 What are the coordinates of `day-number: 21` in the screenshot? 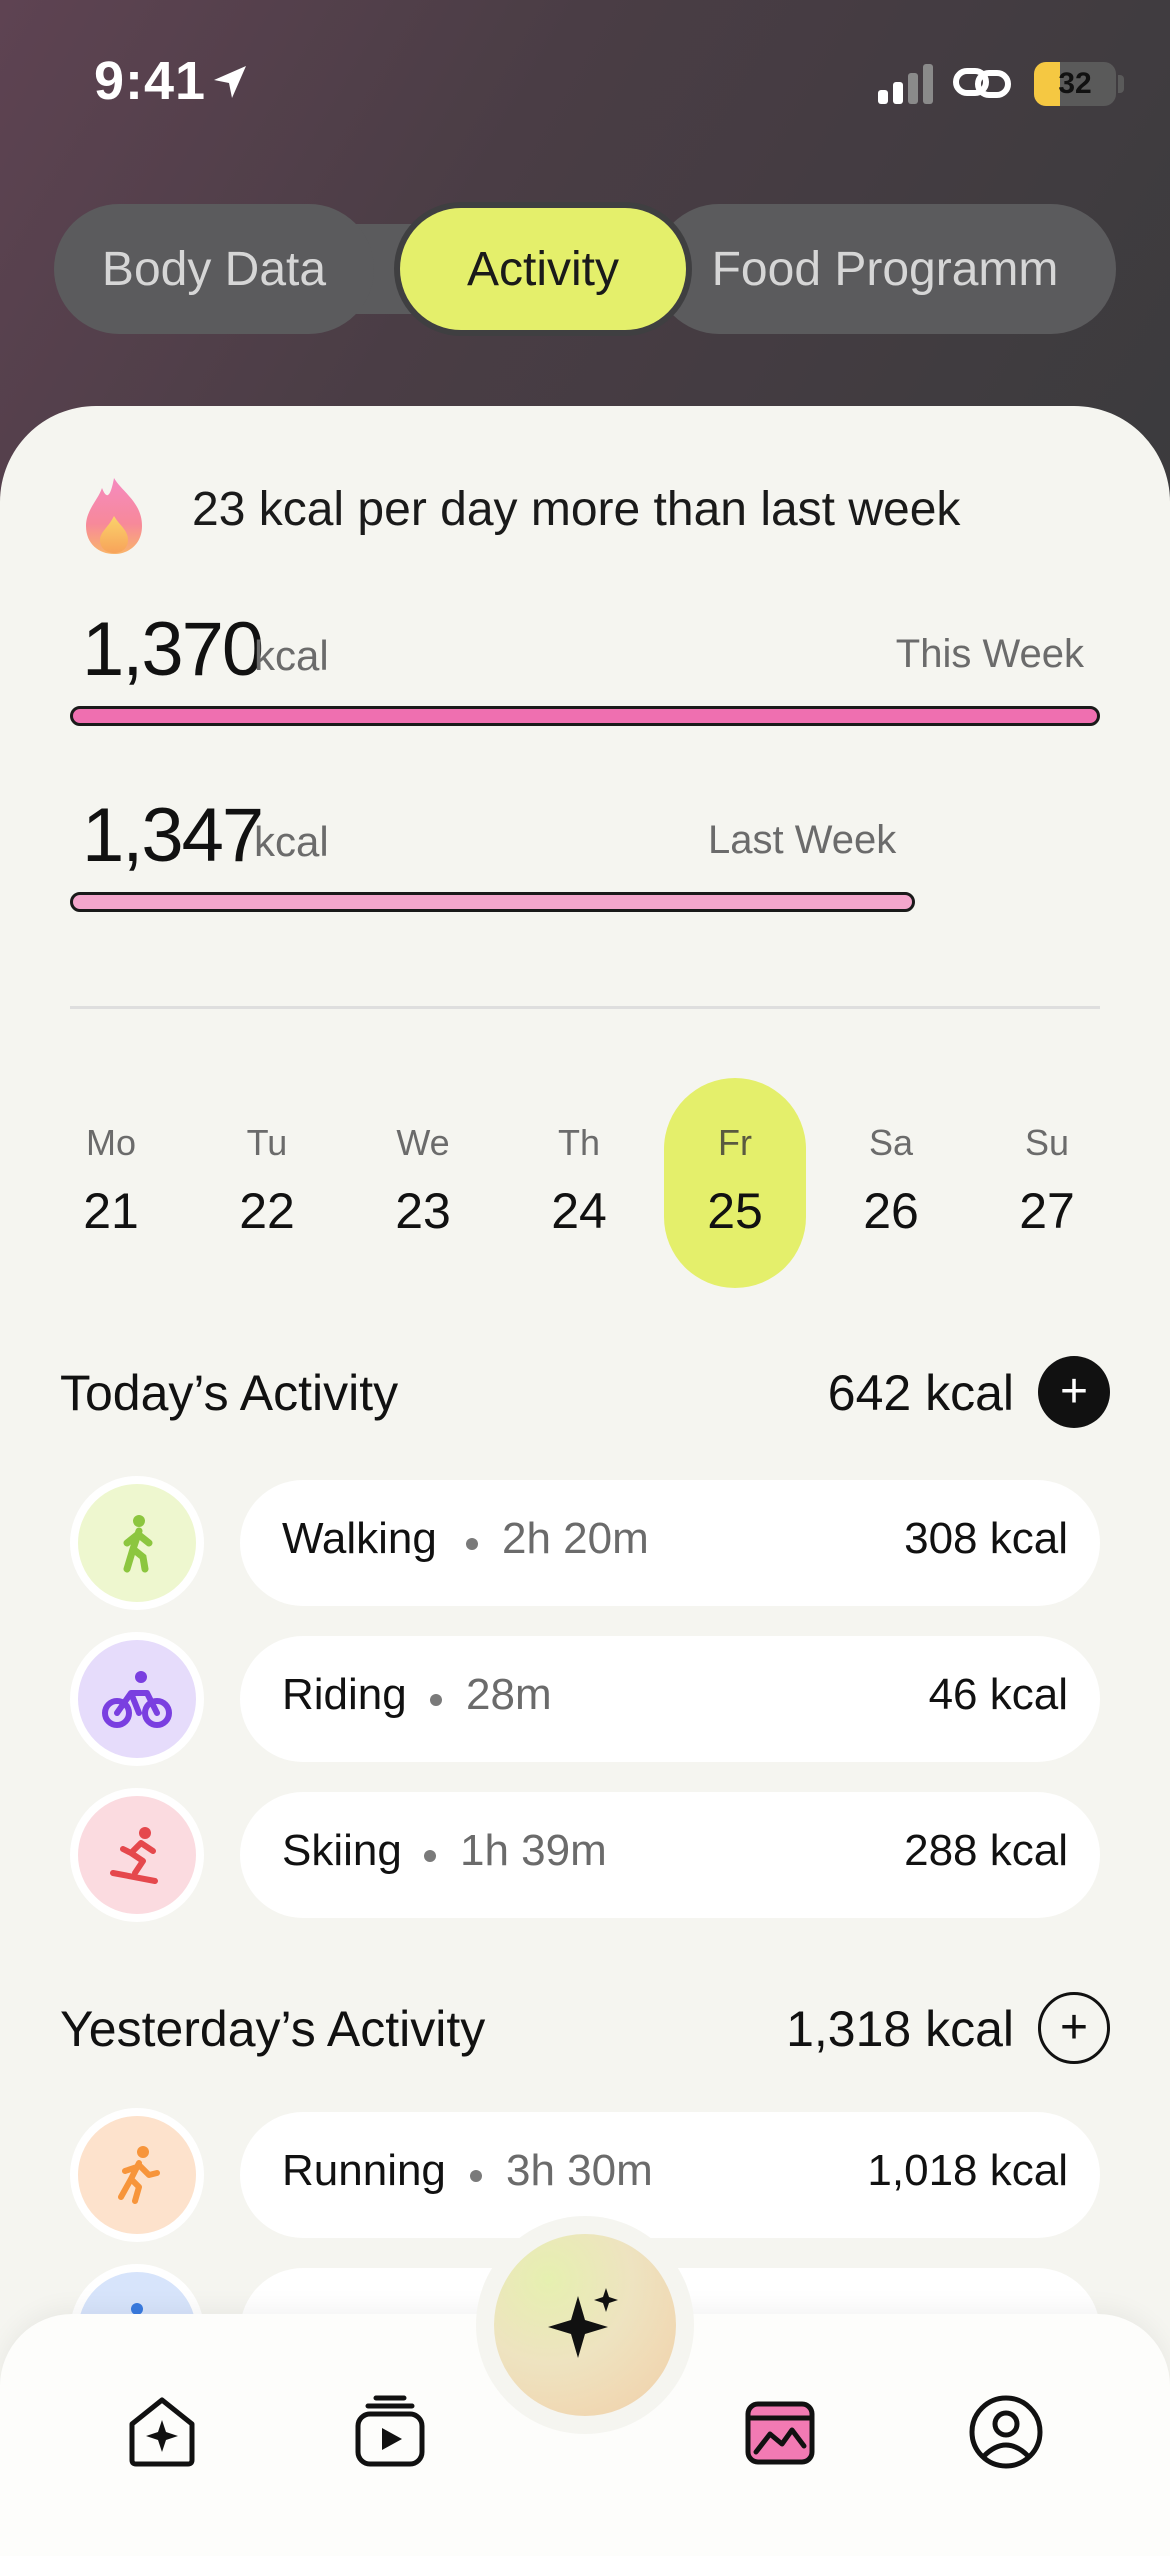 It's located at (111, 1211).